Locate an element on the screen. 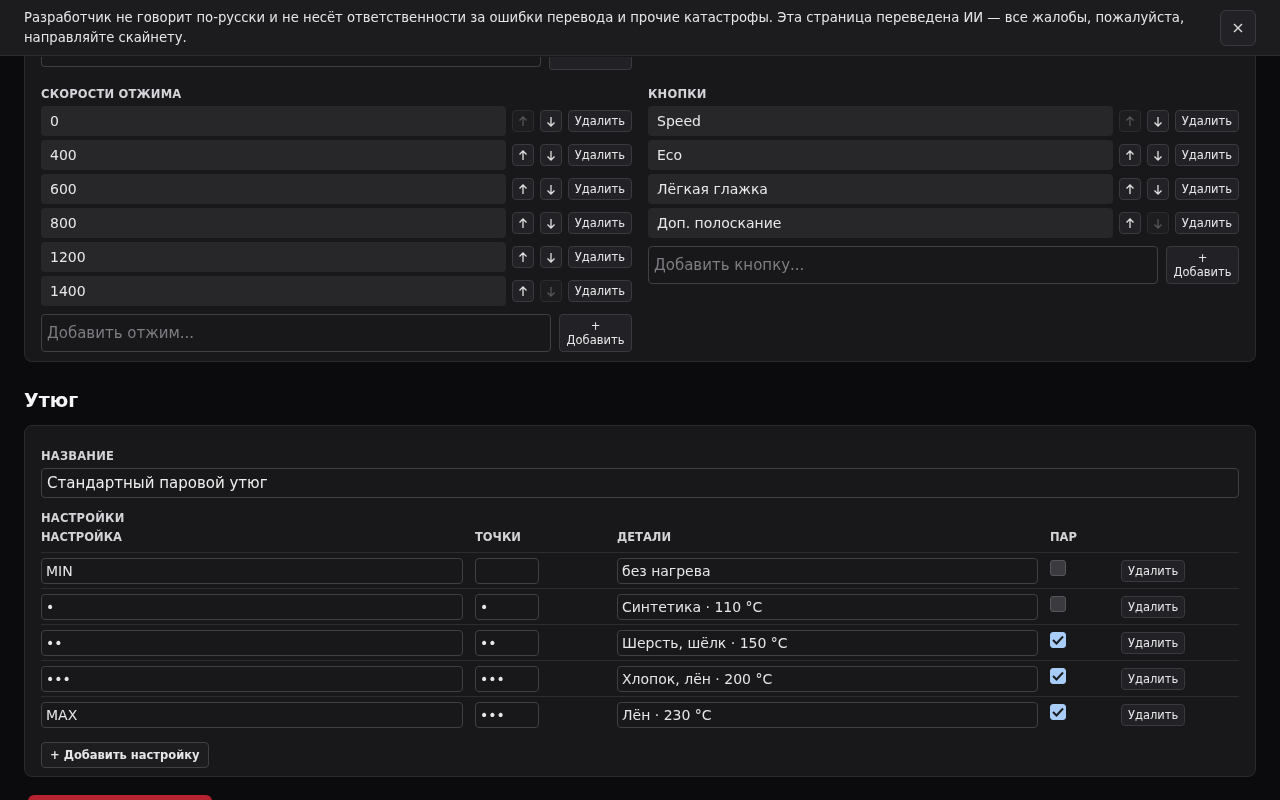 The width and height of the screenshot is (1280, 800). value-field: Speed is located at coordinates (880, 121).